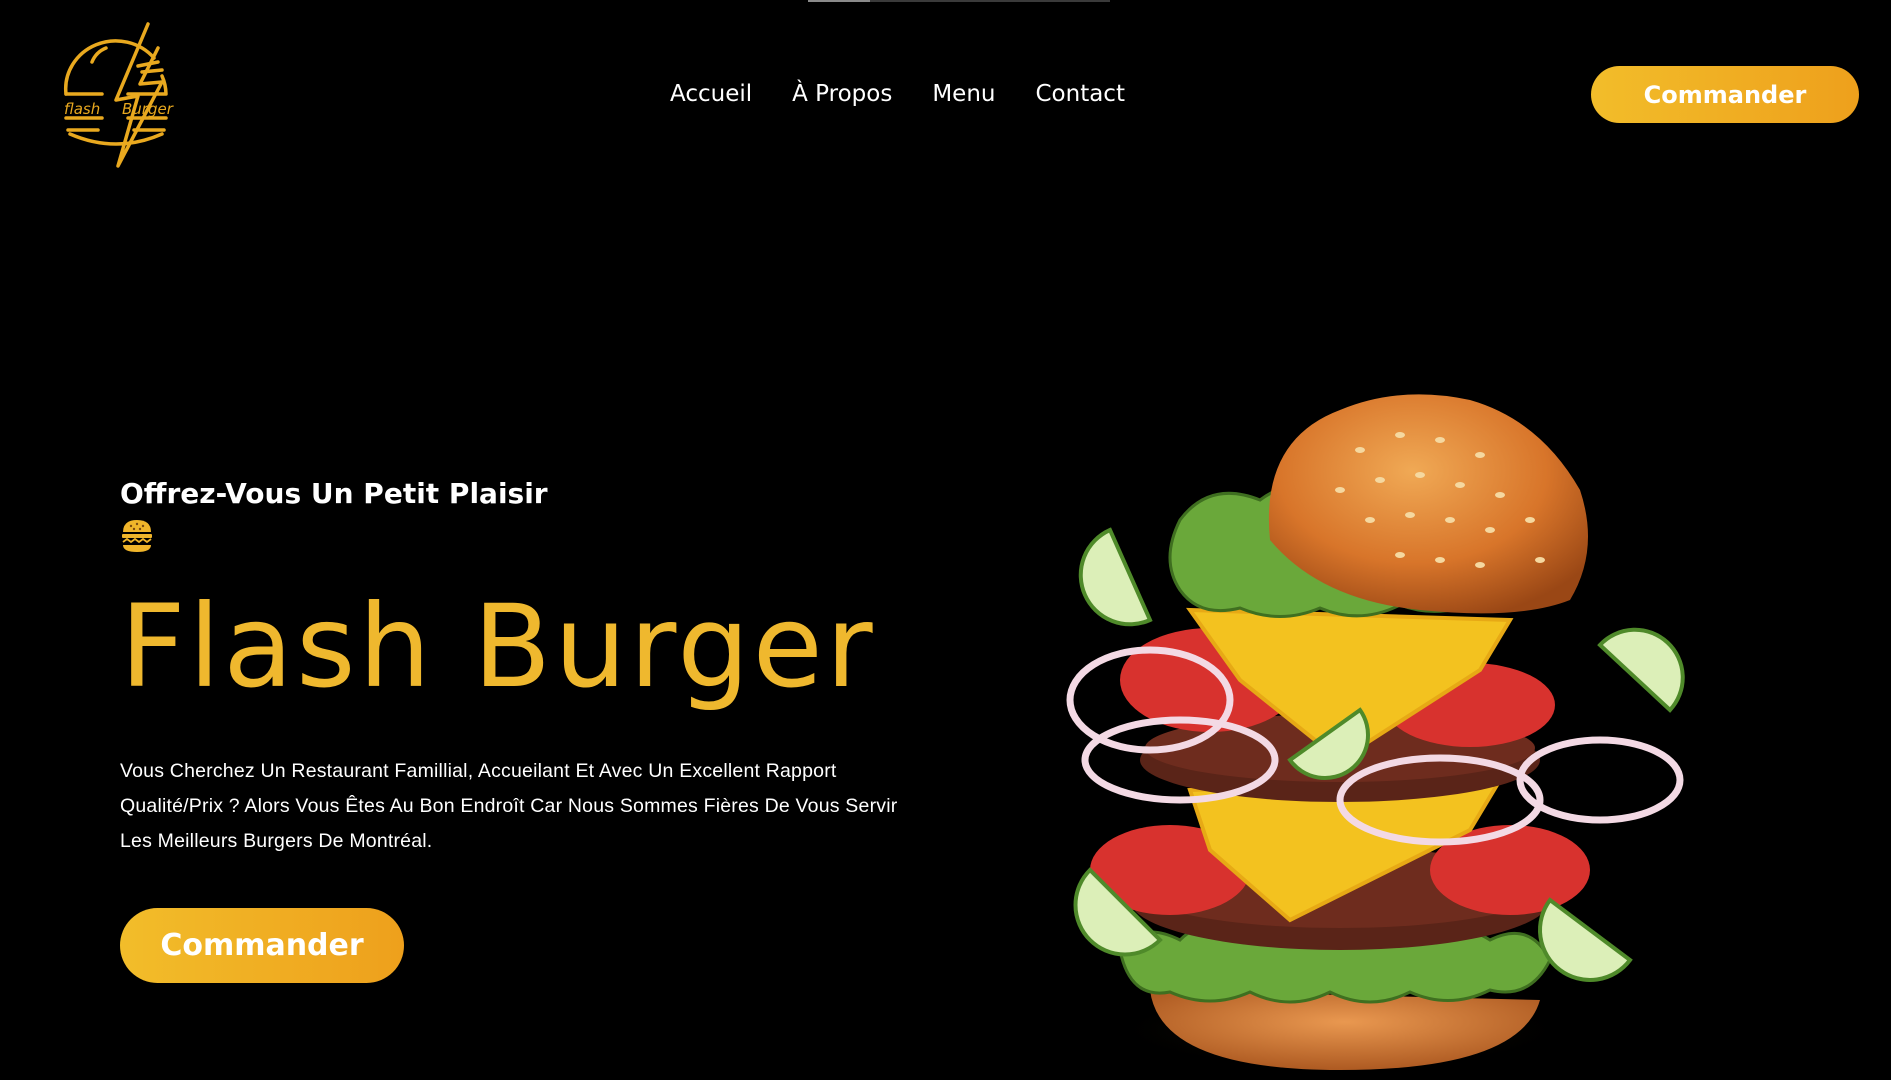 This screenshot has width=1891, height=1080. Describe the element at coordinates (1079, 94) in the screenshot. I see `nav-link-contact: Contact` at that location.